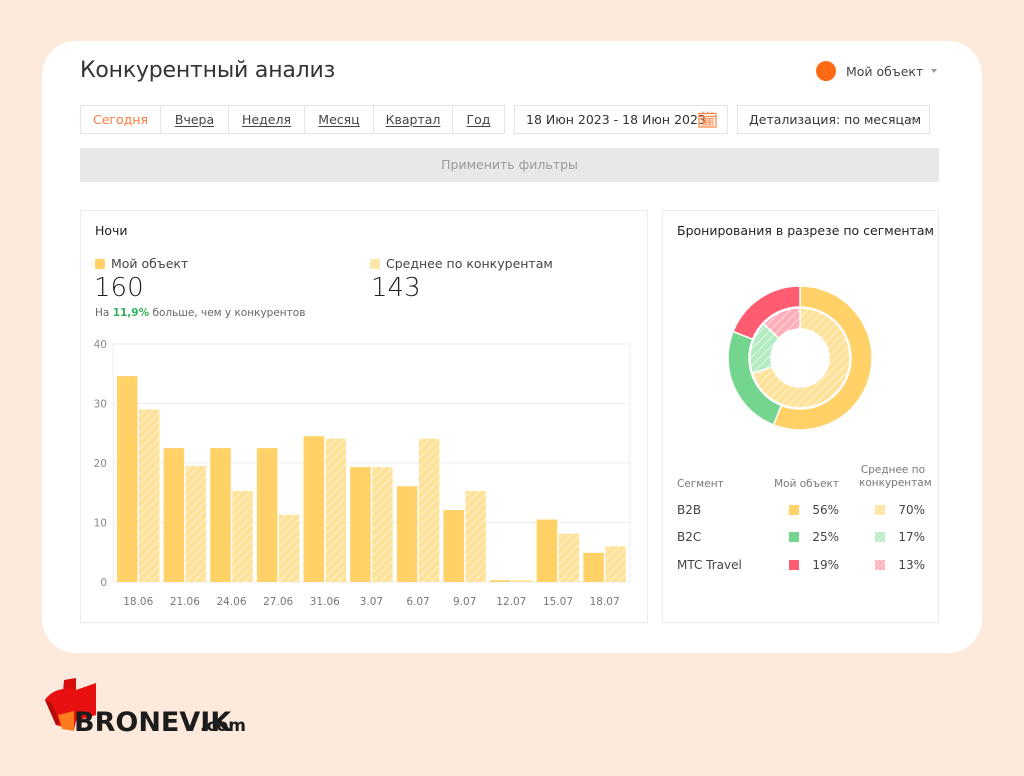 This screenshot has height=776, width=1024. I want to click on legend-comp: Среднее по конкурентам, so click(461, 263).